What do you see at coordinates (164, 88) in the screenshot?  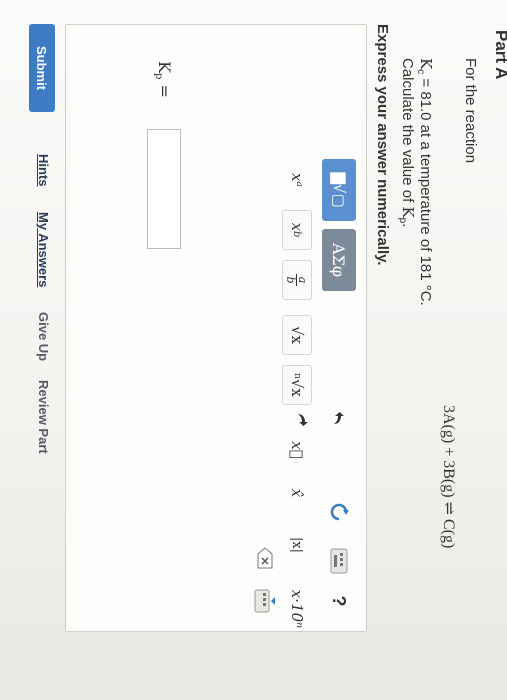 I see `kp-label-equals: =` at bounding box center [164, 88].